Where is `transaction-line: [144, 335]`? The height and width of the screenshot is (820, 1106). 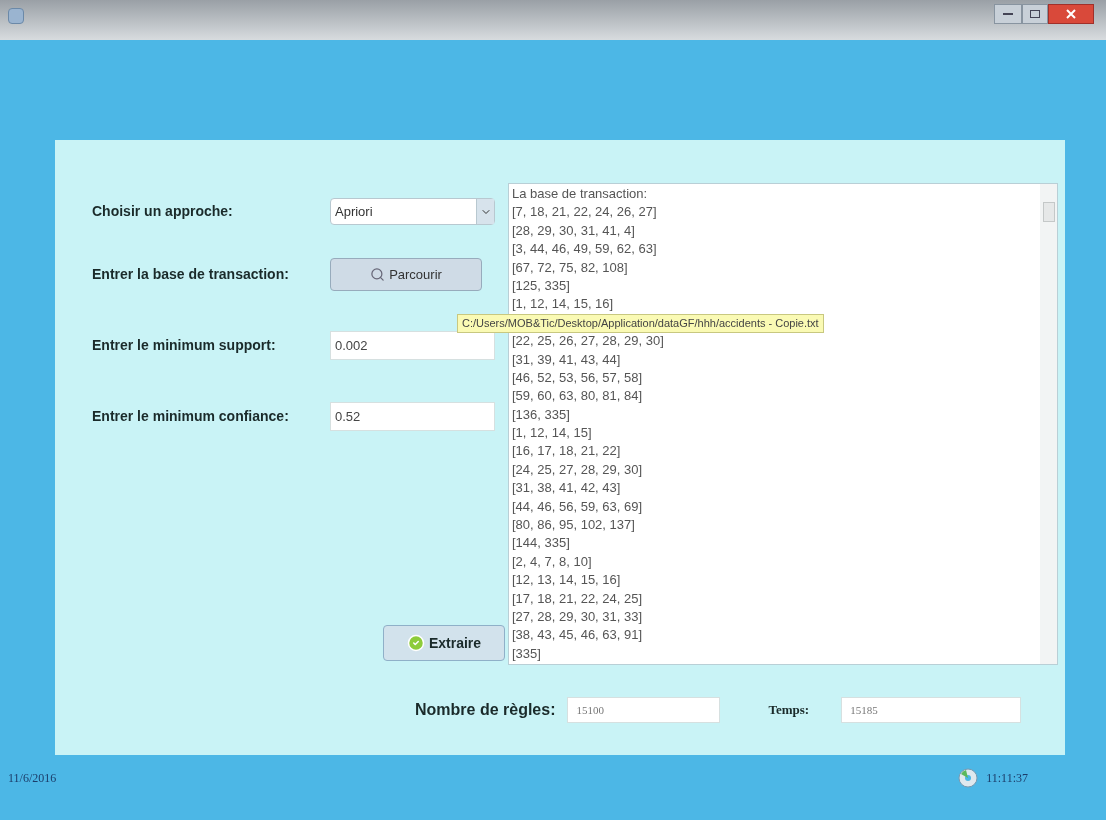
transaction-line: [144, 335] is located at coordinates (541, 543).